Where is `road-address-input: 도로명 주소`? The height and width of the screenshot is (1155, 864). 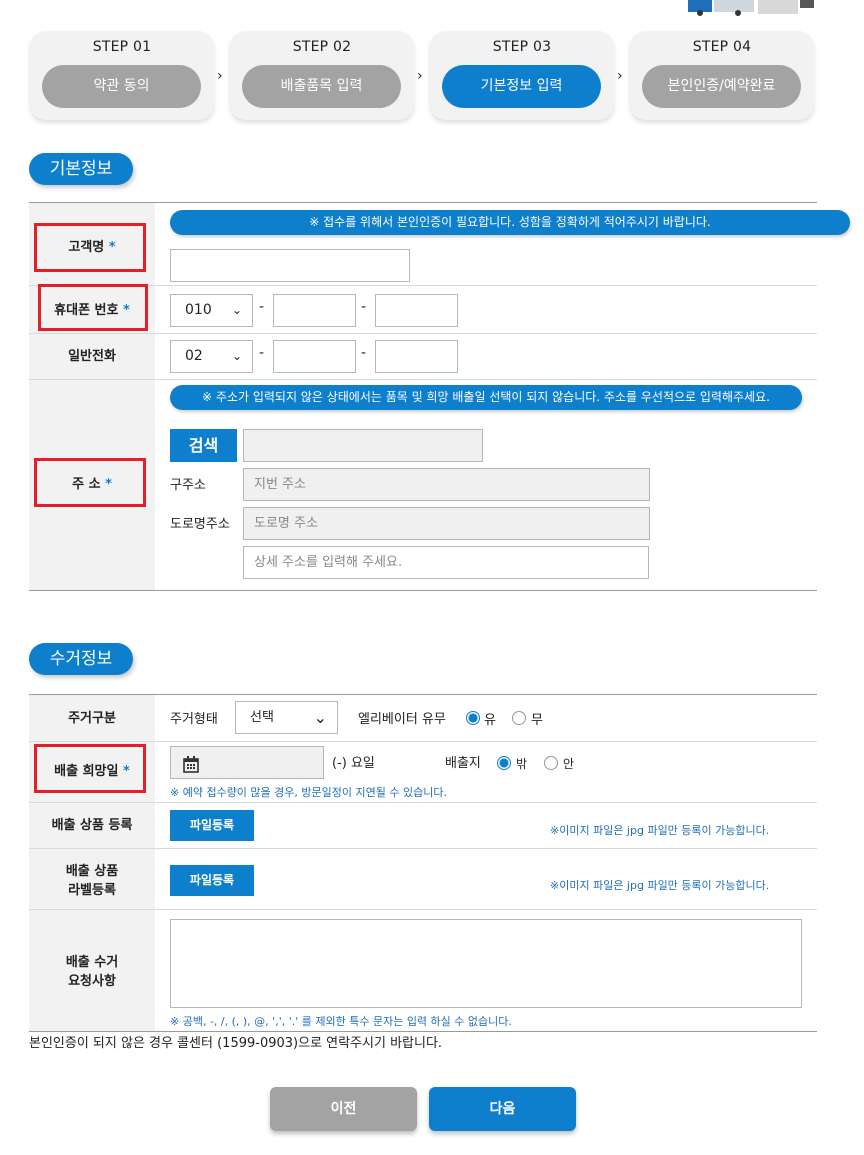 road-address-input: 도로명 주소 is located at coordinates (446, 523).